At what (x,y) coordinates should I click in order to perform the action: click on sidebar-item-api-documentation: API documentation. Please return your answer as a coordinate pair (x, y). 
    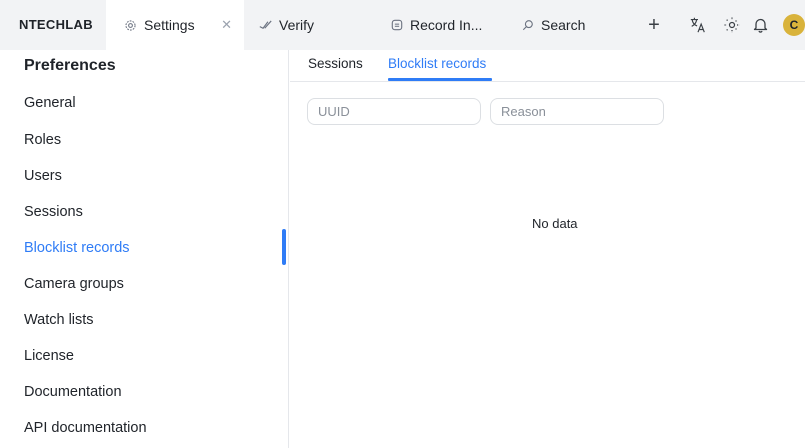
    Looking at the image, I should click on (85, 428).